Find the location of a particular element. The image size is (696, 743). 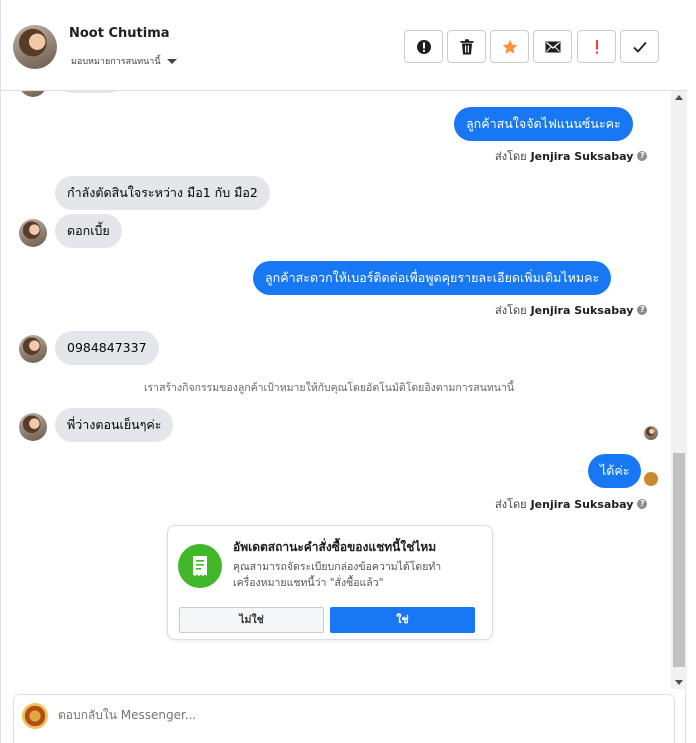

chat-scrollbar is located at coordinates (679, 390).